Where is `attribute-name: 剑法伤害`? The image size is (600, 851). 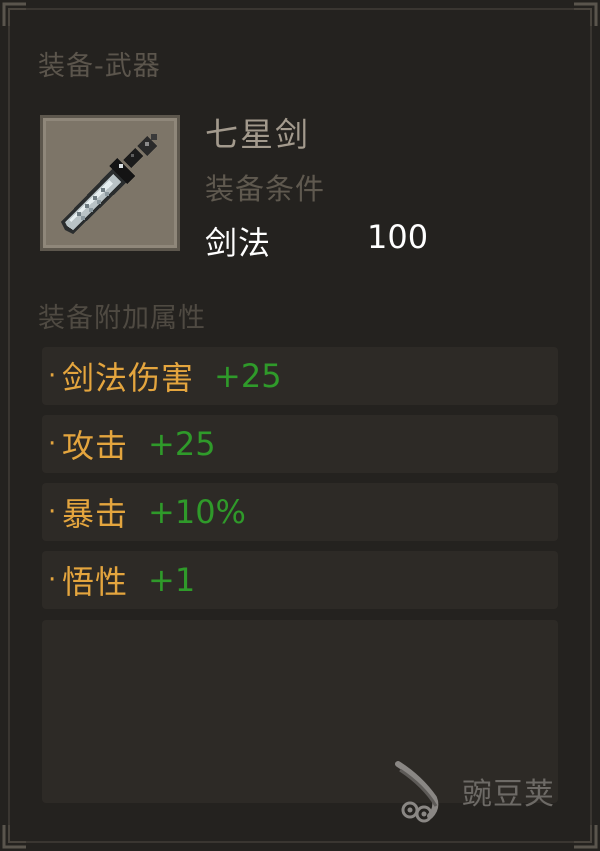 attribute-name: 剑法伤害 is located at coordinates (128, 378).